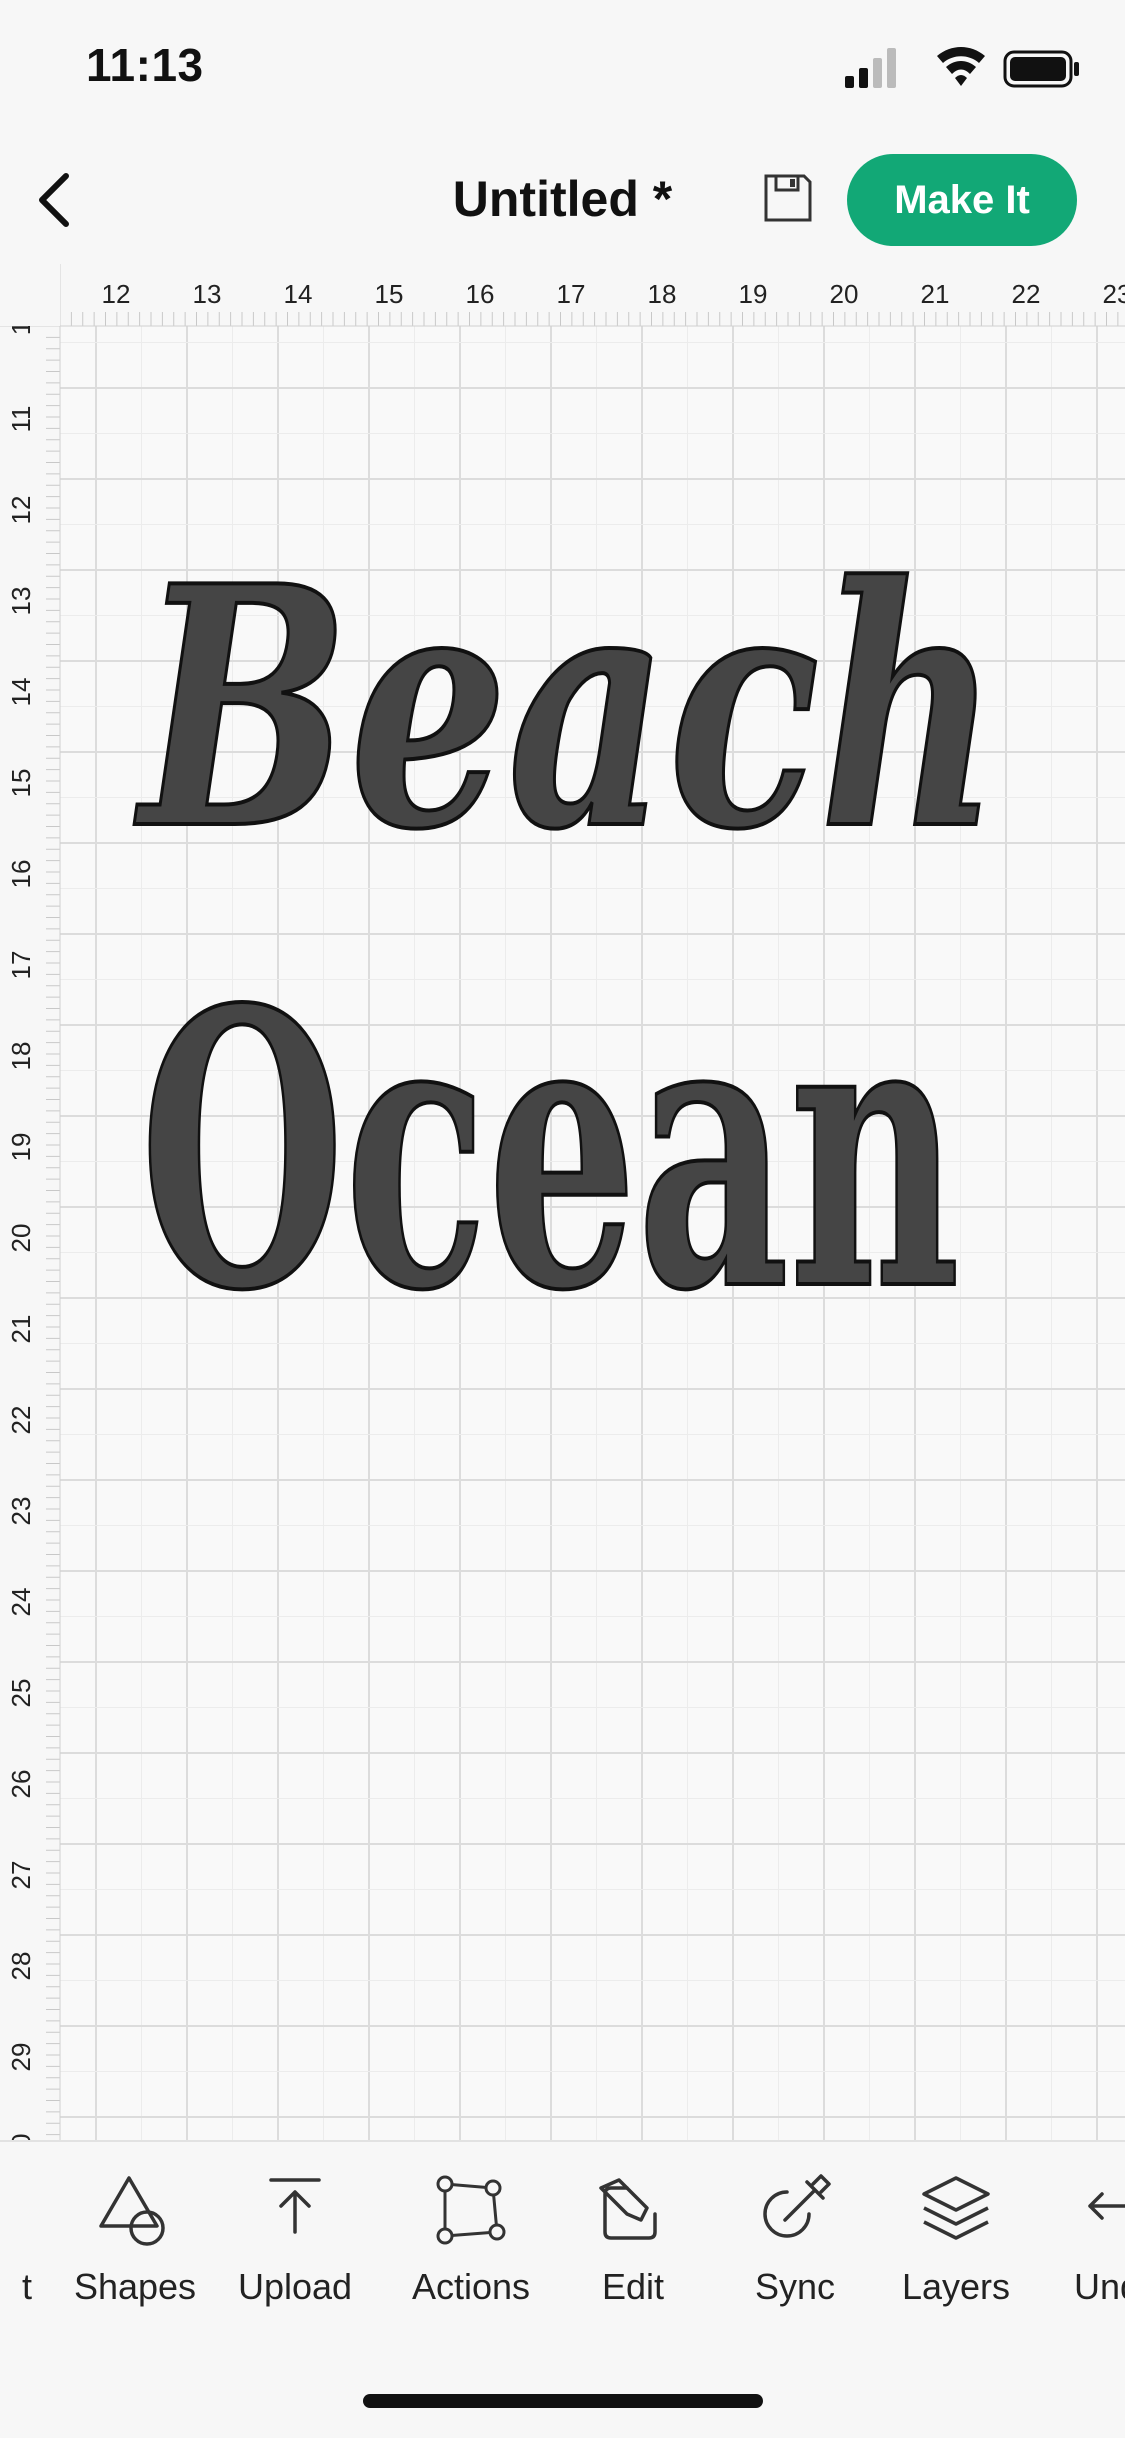  I want to click on undo-icon, so click(1106, 2206).